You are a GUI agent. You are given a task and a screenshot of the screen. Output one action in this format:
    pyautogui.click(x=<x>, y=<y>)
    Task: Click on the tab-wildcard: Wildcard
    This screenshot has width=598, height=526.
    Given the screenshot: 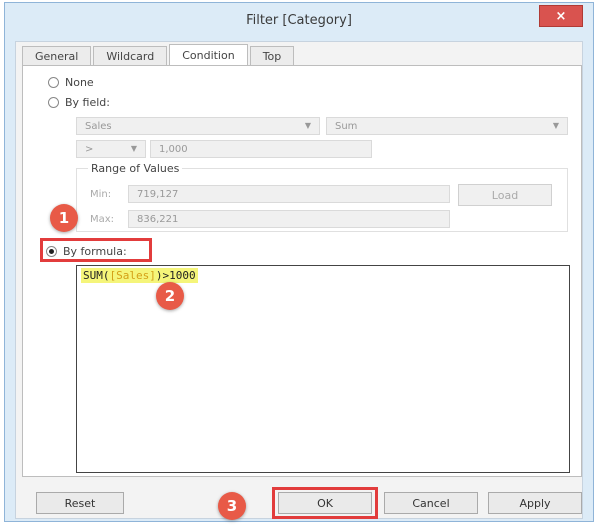 What is the action you would take?
    pyautogui.click(x=130, y=56)
    